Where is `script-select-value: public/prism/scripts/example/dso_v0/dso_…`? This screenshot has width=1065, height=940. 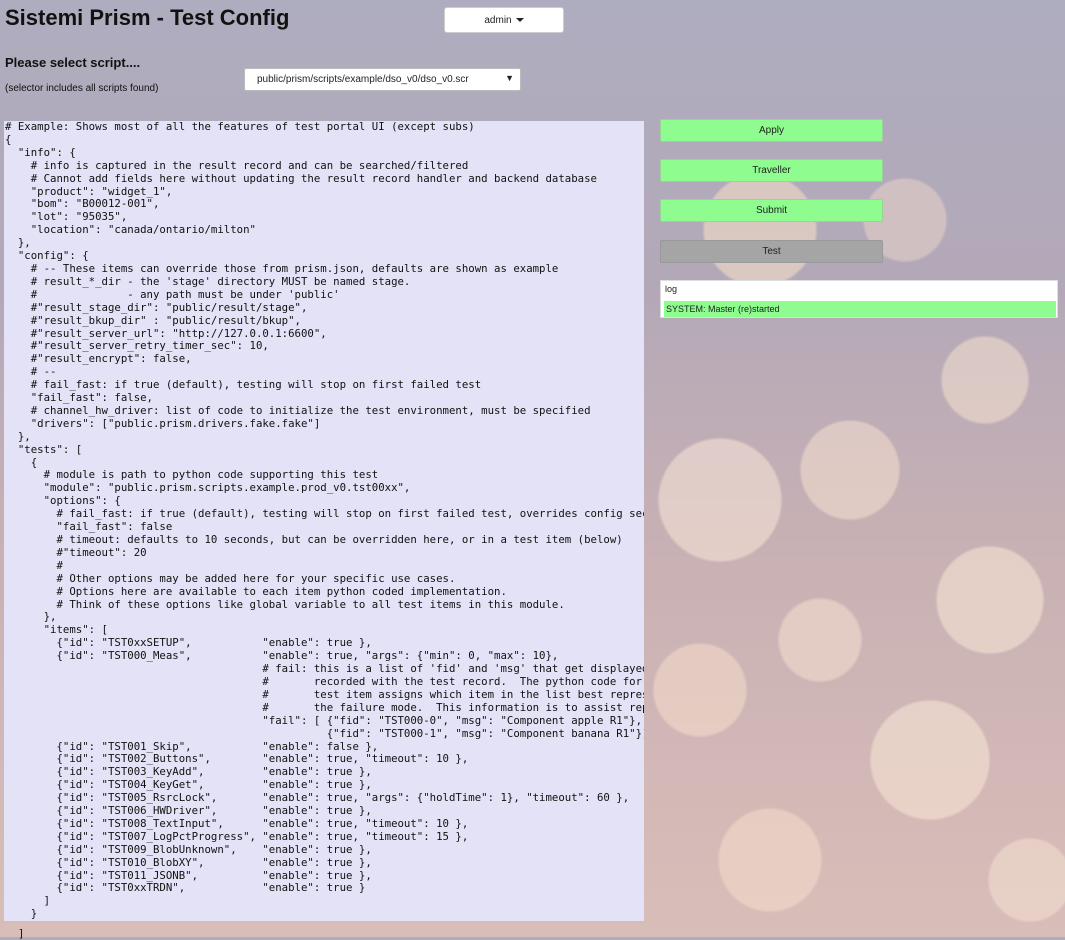
script-select-value: public/prism/scripts/example/dso_v0/dso_… is located at coordinates (363, 79).